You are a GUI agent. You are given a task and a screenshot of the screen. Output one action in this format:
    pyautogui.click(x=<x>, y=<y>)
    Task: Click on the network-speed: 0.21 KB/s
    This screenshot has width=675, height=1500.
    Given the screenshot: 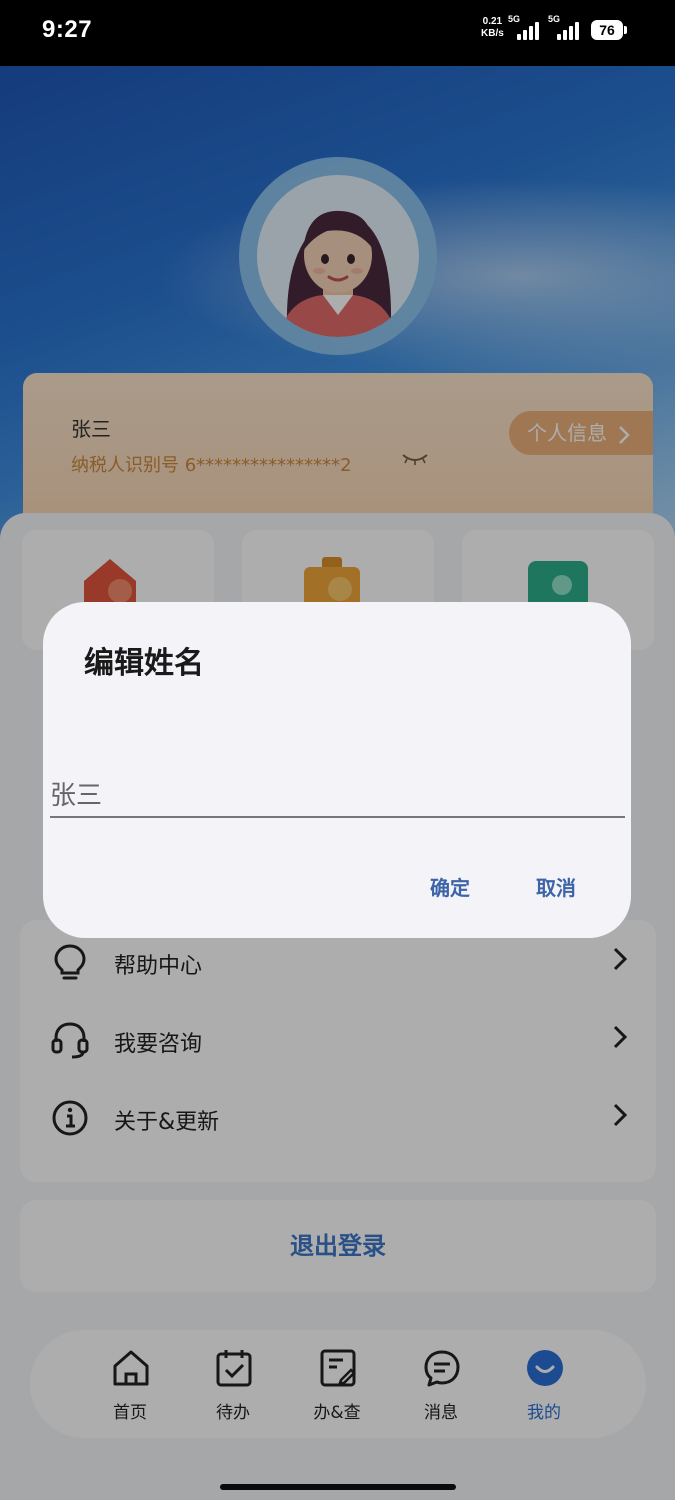 What is the action you would take?
    pyautogui.click(x=492, y=28)
    